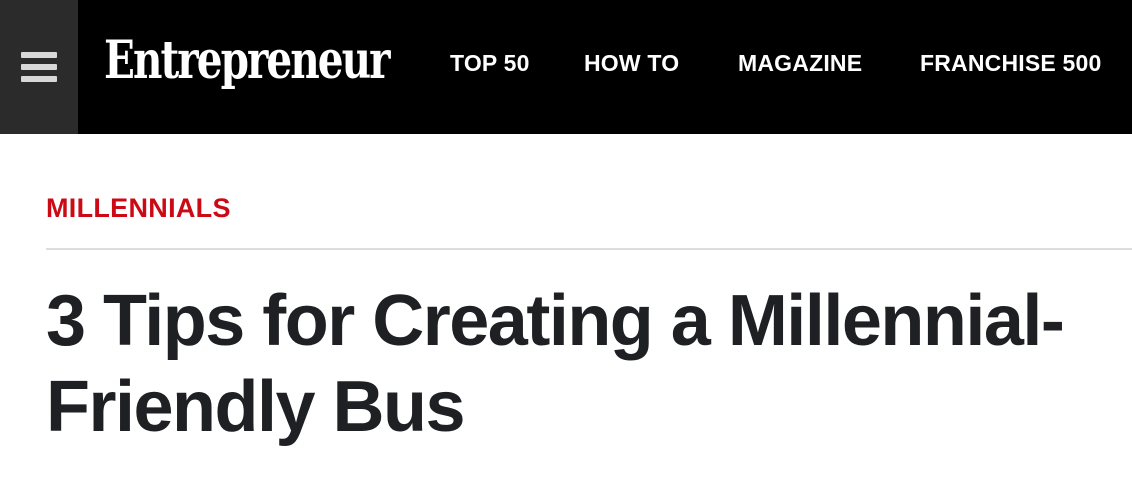 The height and width of the screenshot is (486, 1132). I want to click on hamburger-menu-icon, so click(39, 67).